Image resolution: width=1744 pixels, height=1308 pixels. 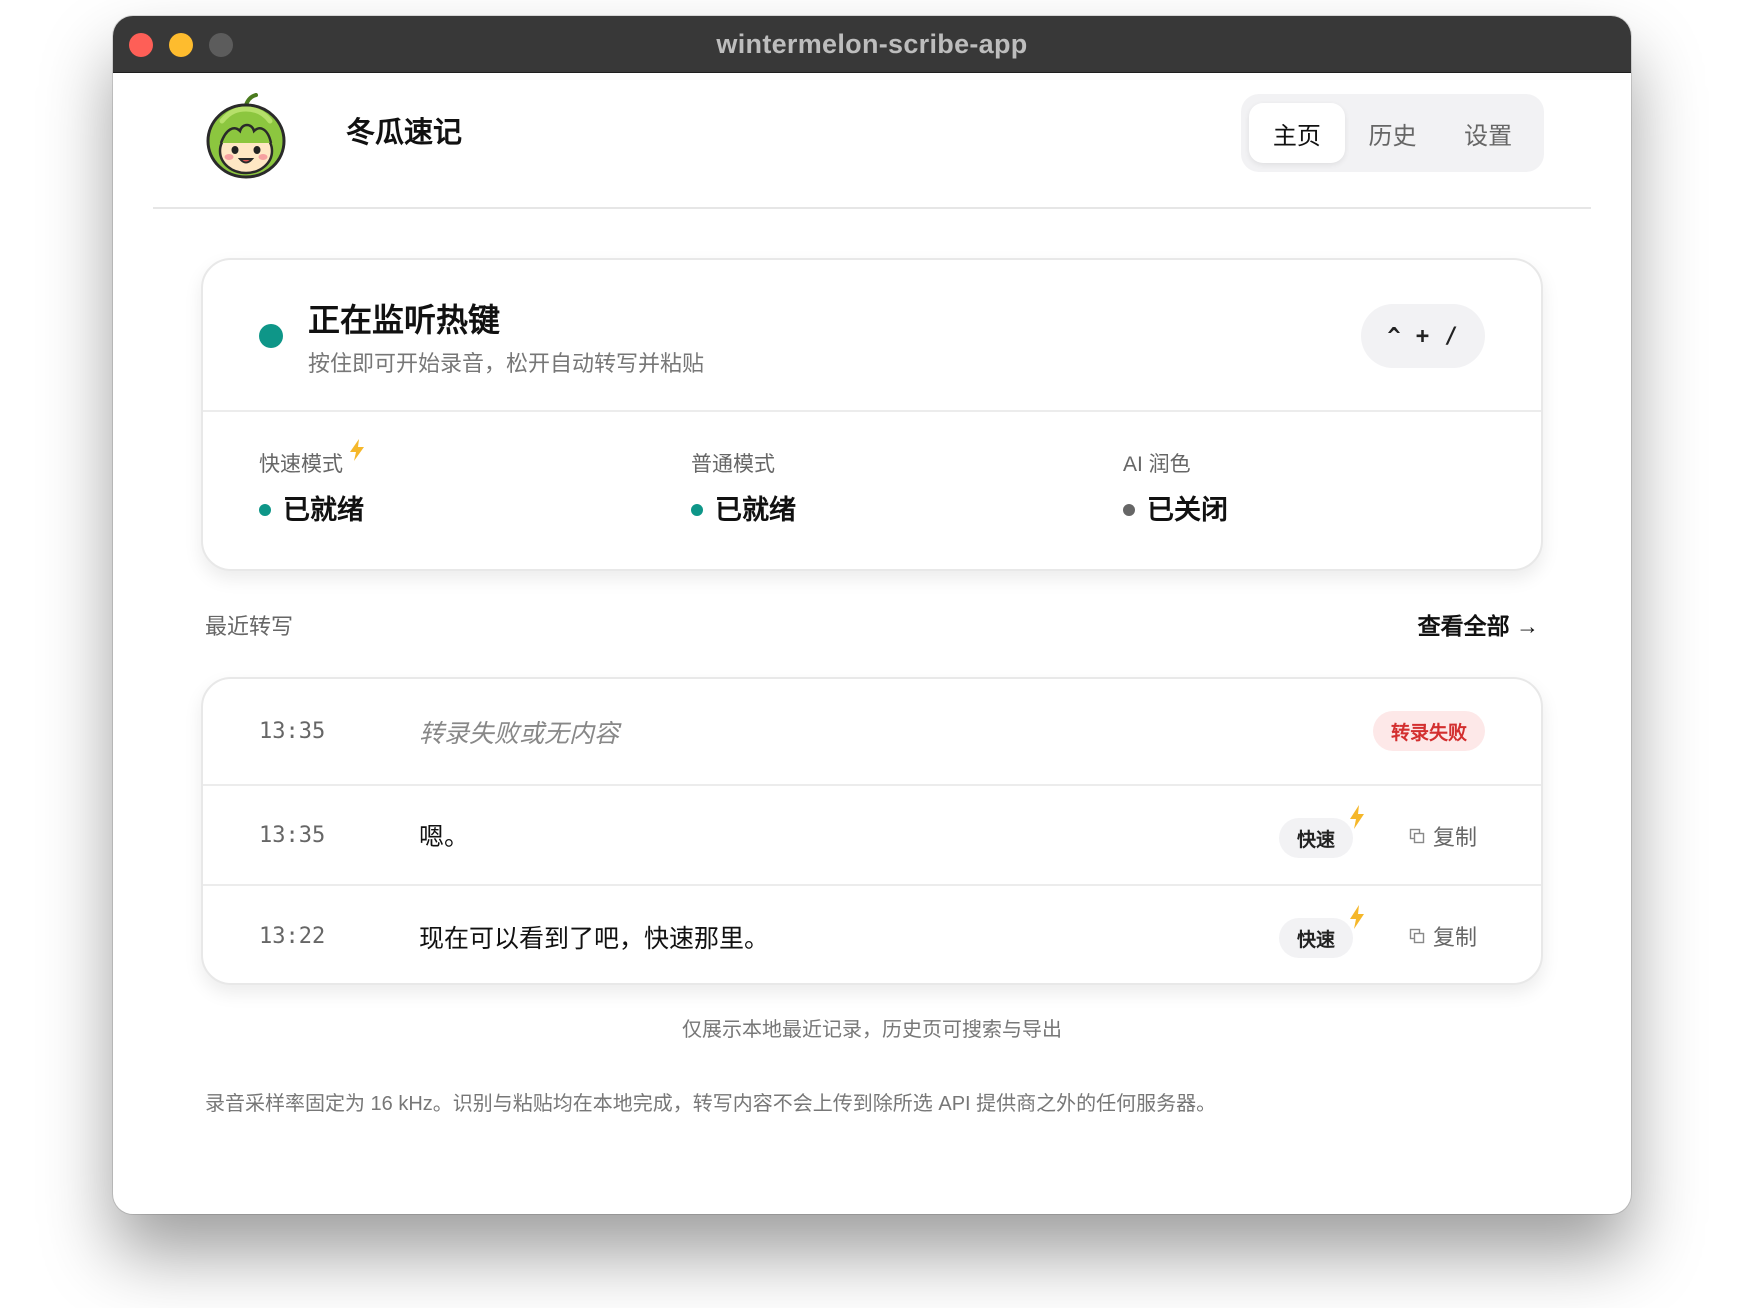 What do you see at coordinates (404, 133) in the screenshot?
I see `app-name: 冬瓜速记` at bounding box center [404, 133].